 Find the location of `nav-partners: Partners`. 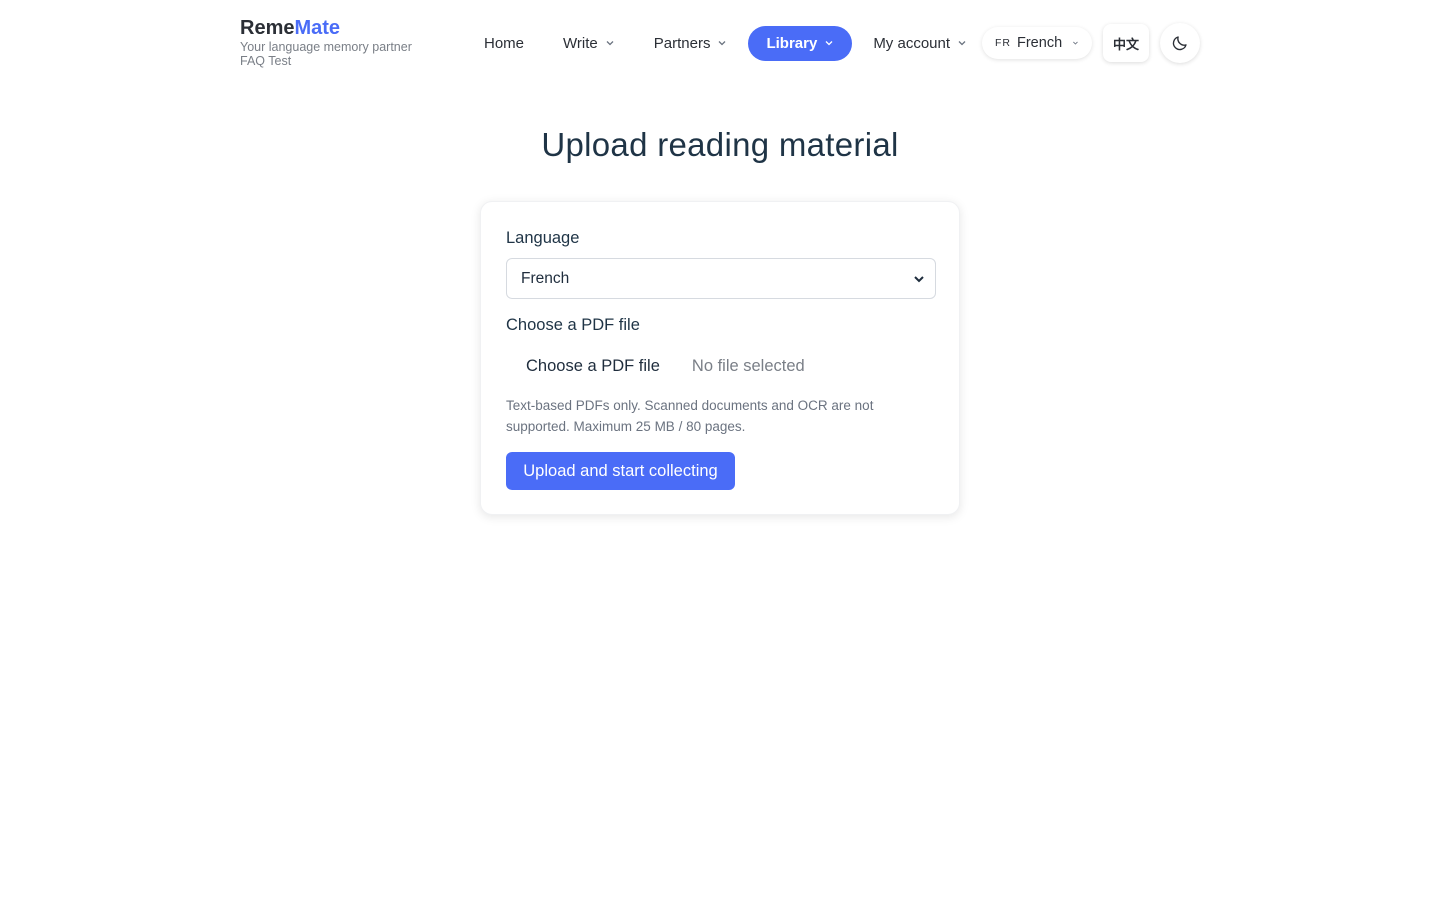

nav-partners: Partners is located at coordinates (691, 43).